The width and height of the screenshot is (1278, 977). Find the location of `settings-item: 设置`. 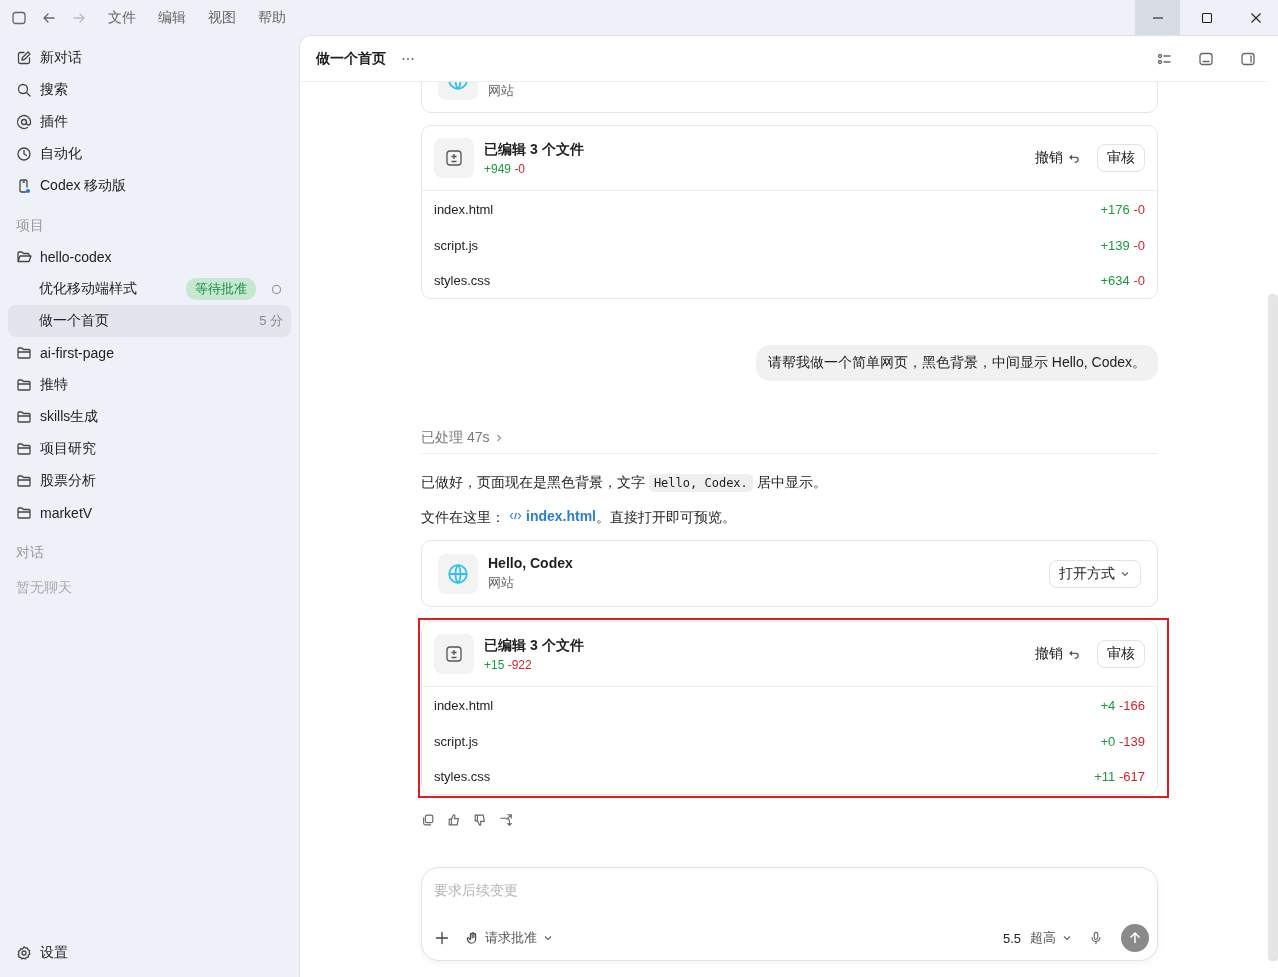

settings-item: 设置 is located at coordinates (149, 953).